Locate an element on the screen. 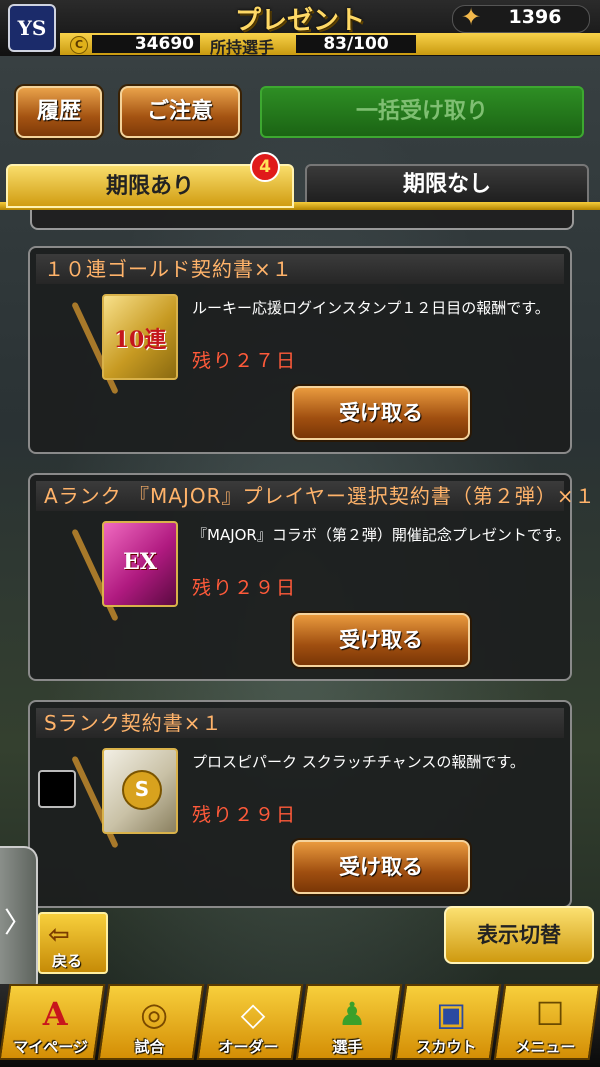 The image size is (600, 1067). present-description: 『MAJOR』コラボ（第２弾）開催記念プレゼントです。 is located at coordinates (381, 535).